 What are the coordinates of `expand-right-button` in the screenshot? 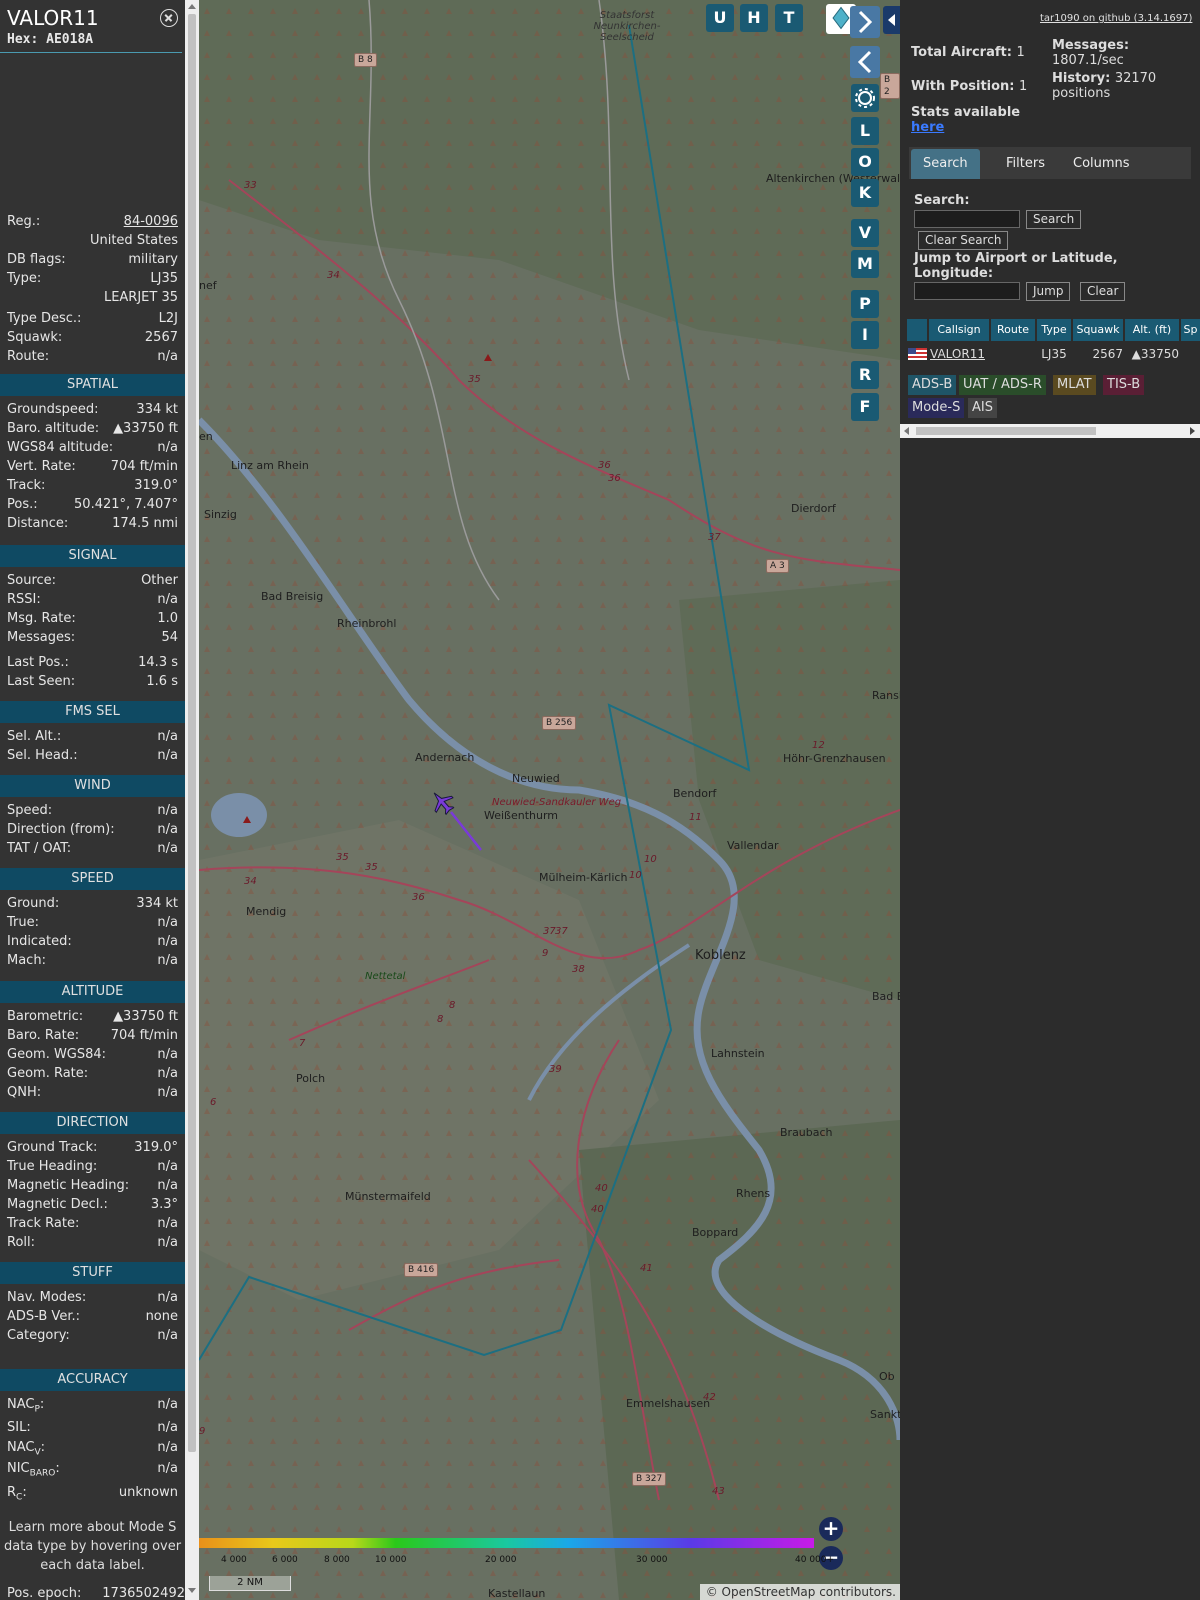 It's located at (865, 22).